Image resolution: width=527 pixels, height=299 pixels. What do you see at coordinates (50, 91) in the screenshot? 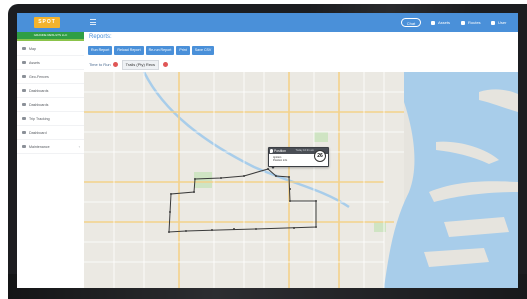
I see `sidebar-item-dashboards: Dashboards` at bounding box center [50, 91].